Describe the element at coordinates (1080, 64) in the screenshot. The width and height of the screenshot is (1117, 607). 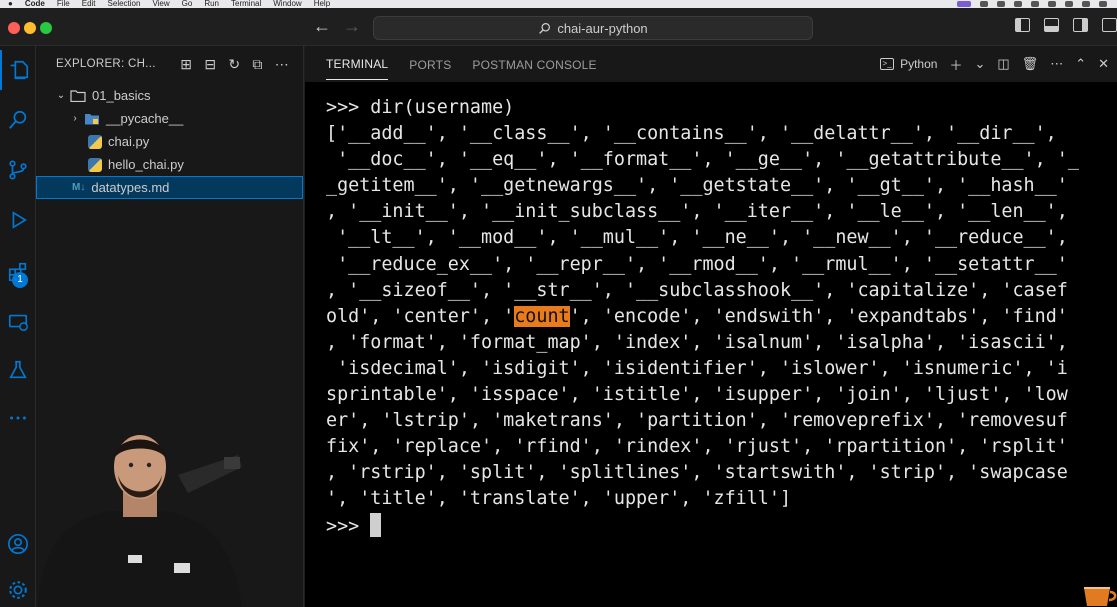
I see `chevron-up-icon: ⌃` at that location.